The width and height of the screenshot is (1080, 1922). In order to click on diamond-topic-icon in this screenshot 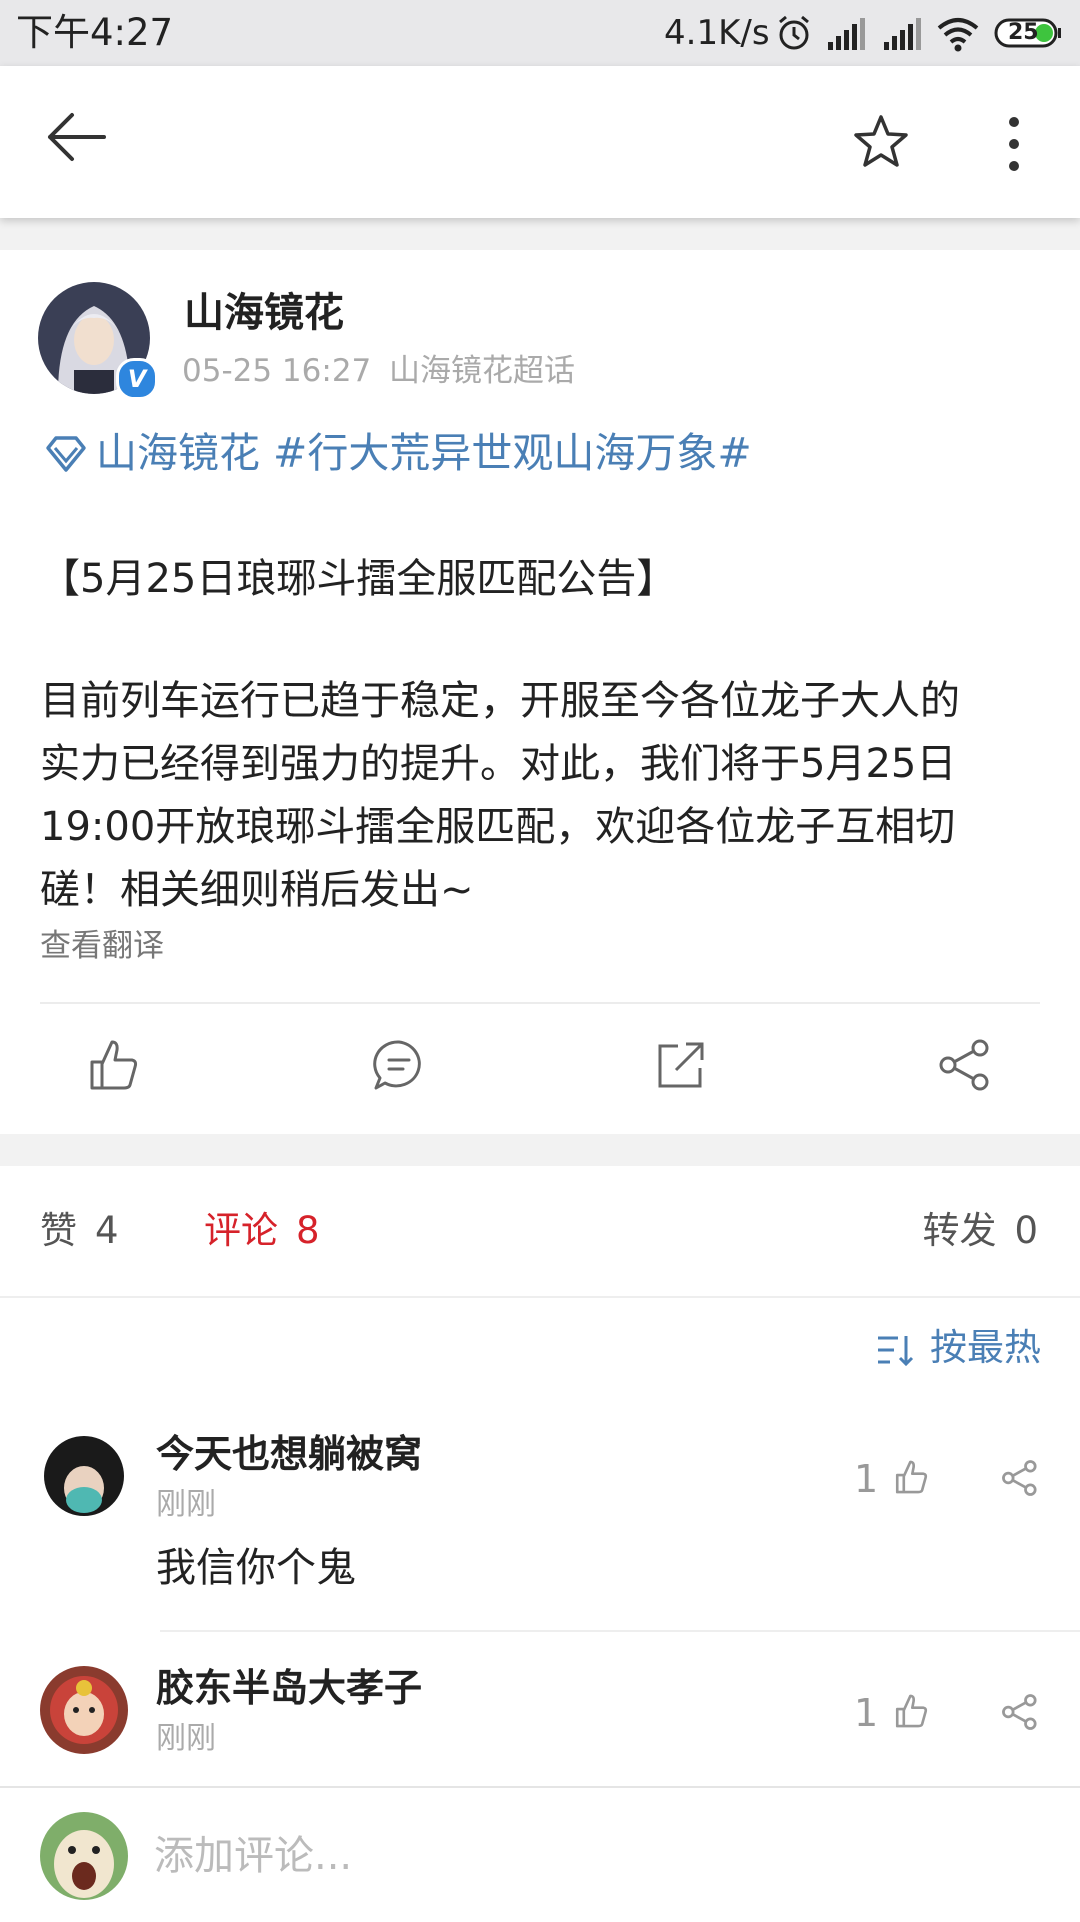, I will do `click(66, 454)`.